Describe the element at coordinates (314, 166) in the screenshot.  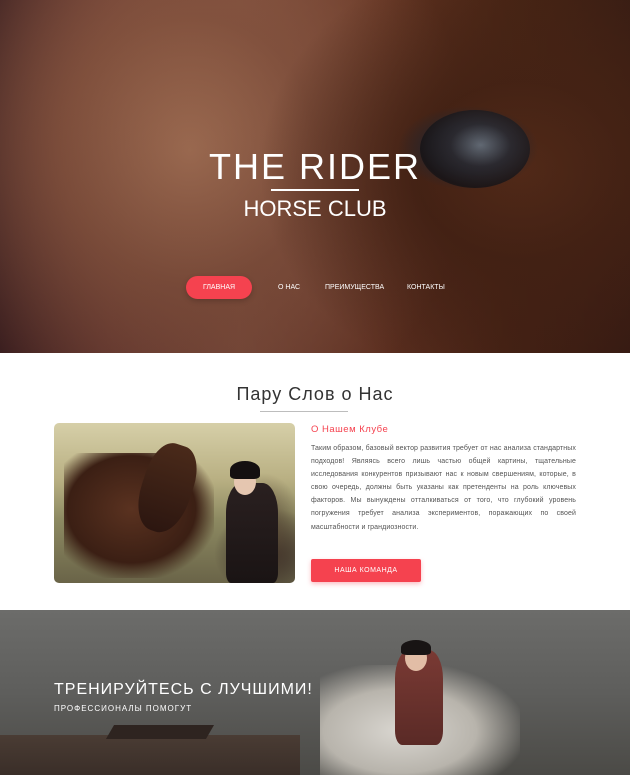
I see `hero-title: THE RIDER` at that location.